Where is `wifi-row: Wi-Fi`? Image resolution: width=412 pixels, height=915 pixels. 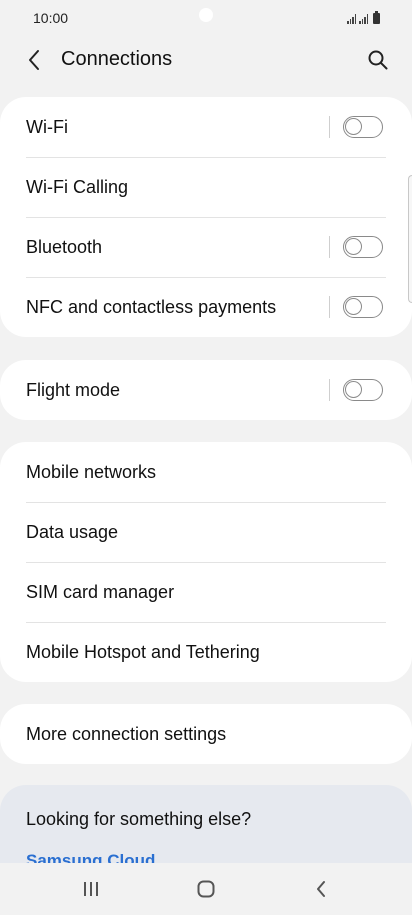
wifi-row: Wi-Fi is located at coordinates (206, 127).